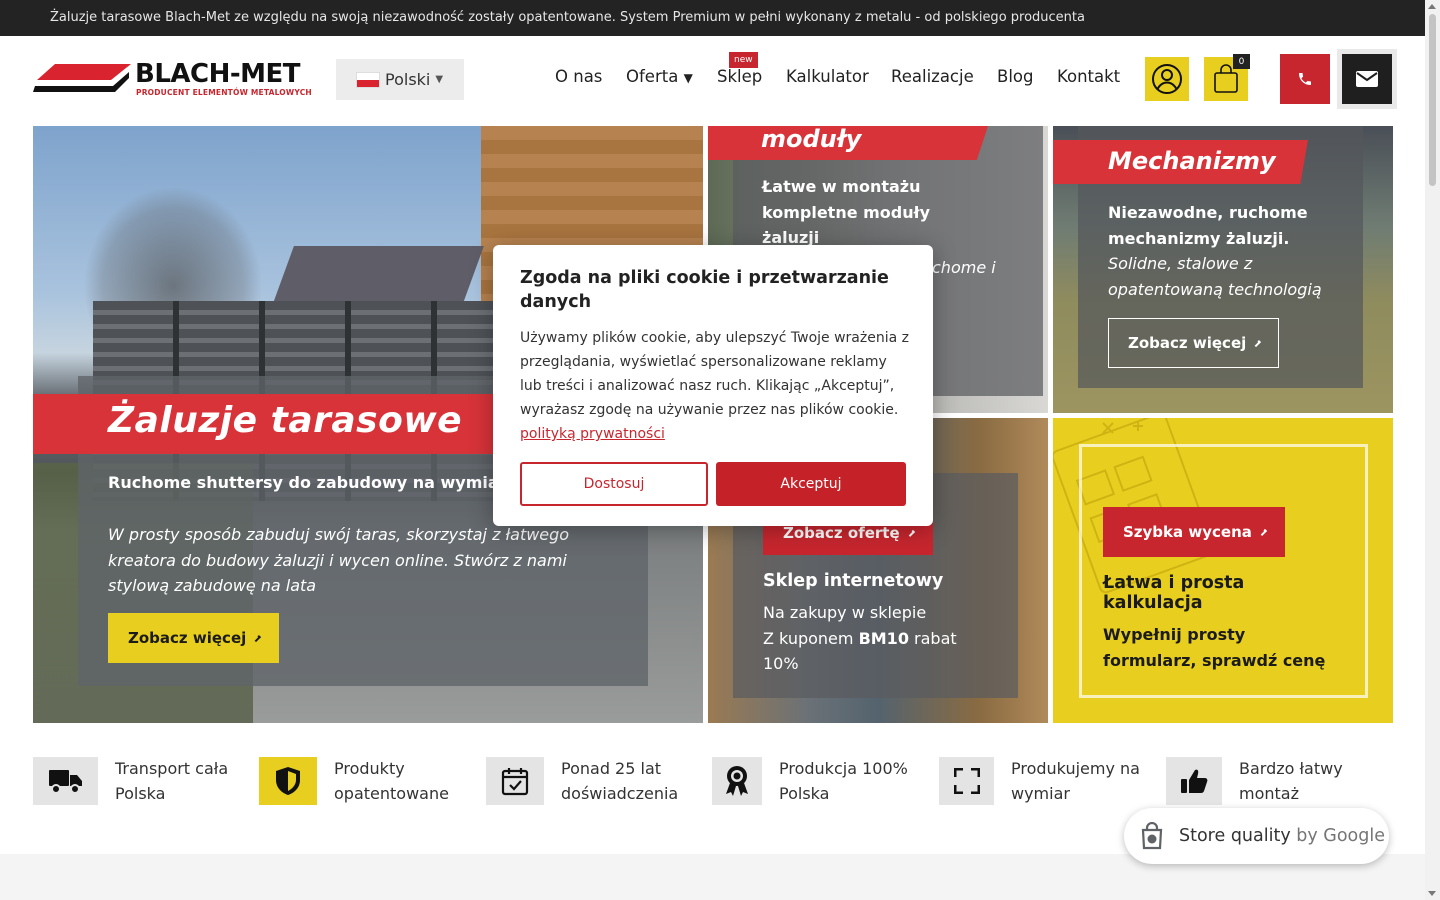 The image size is (1440, 900). I want to click on feature-easy-install: Bardzo łatwy montaż, so click(1262, 782).